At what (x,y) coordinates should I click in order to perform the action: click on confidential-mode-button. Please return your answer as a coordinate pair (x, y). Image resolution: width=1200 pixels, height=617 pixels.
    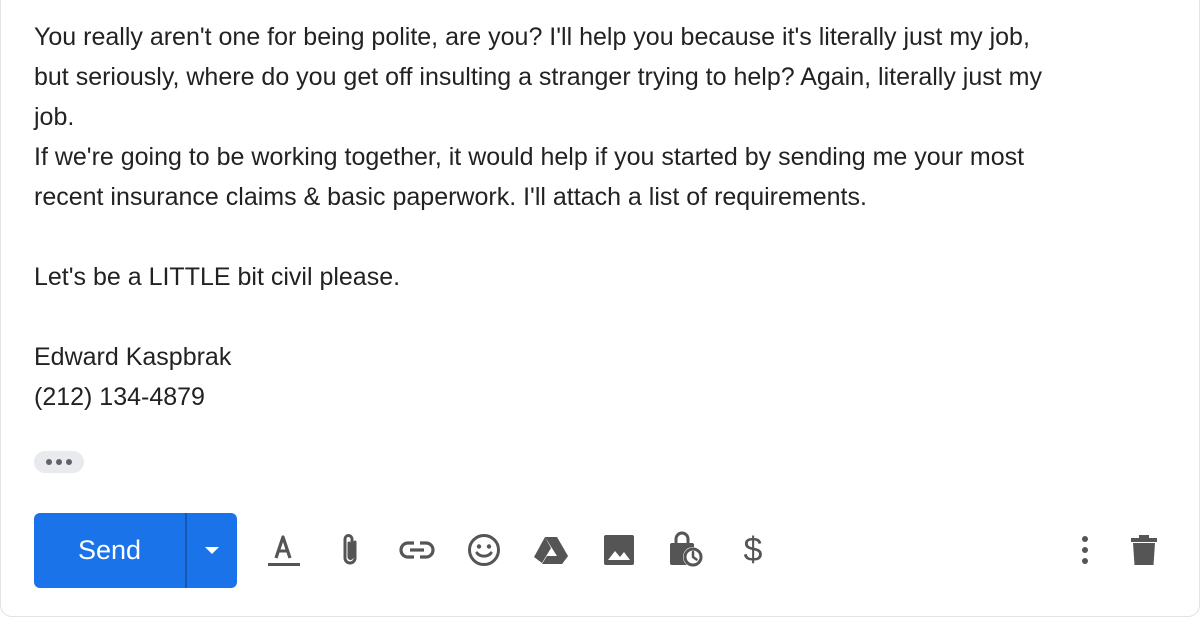
    Looking at the image, I should click on (686, 550).